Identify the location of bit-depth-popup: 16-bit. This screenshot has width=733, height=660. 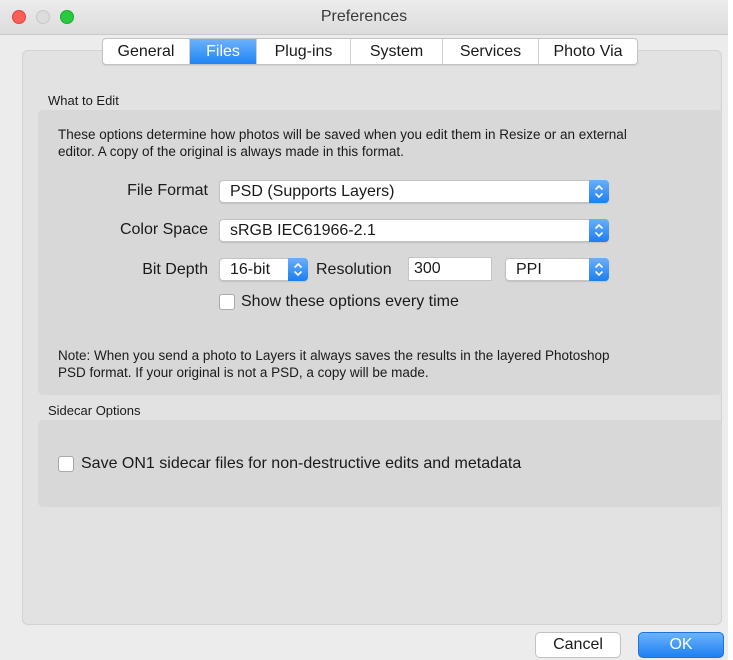
(263, 269).